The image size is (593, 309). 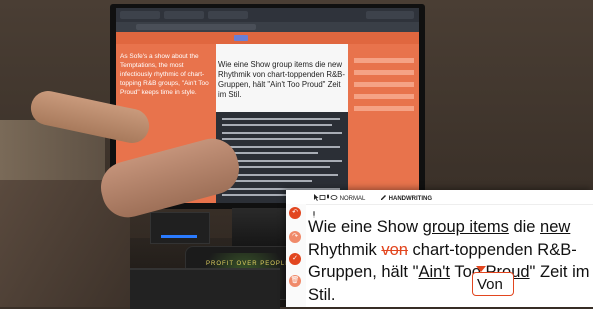 I want to click on check-icon: ✓, so click(x=295, y=259).